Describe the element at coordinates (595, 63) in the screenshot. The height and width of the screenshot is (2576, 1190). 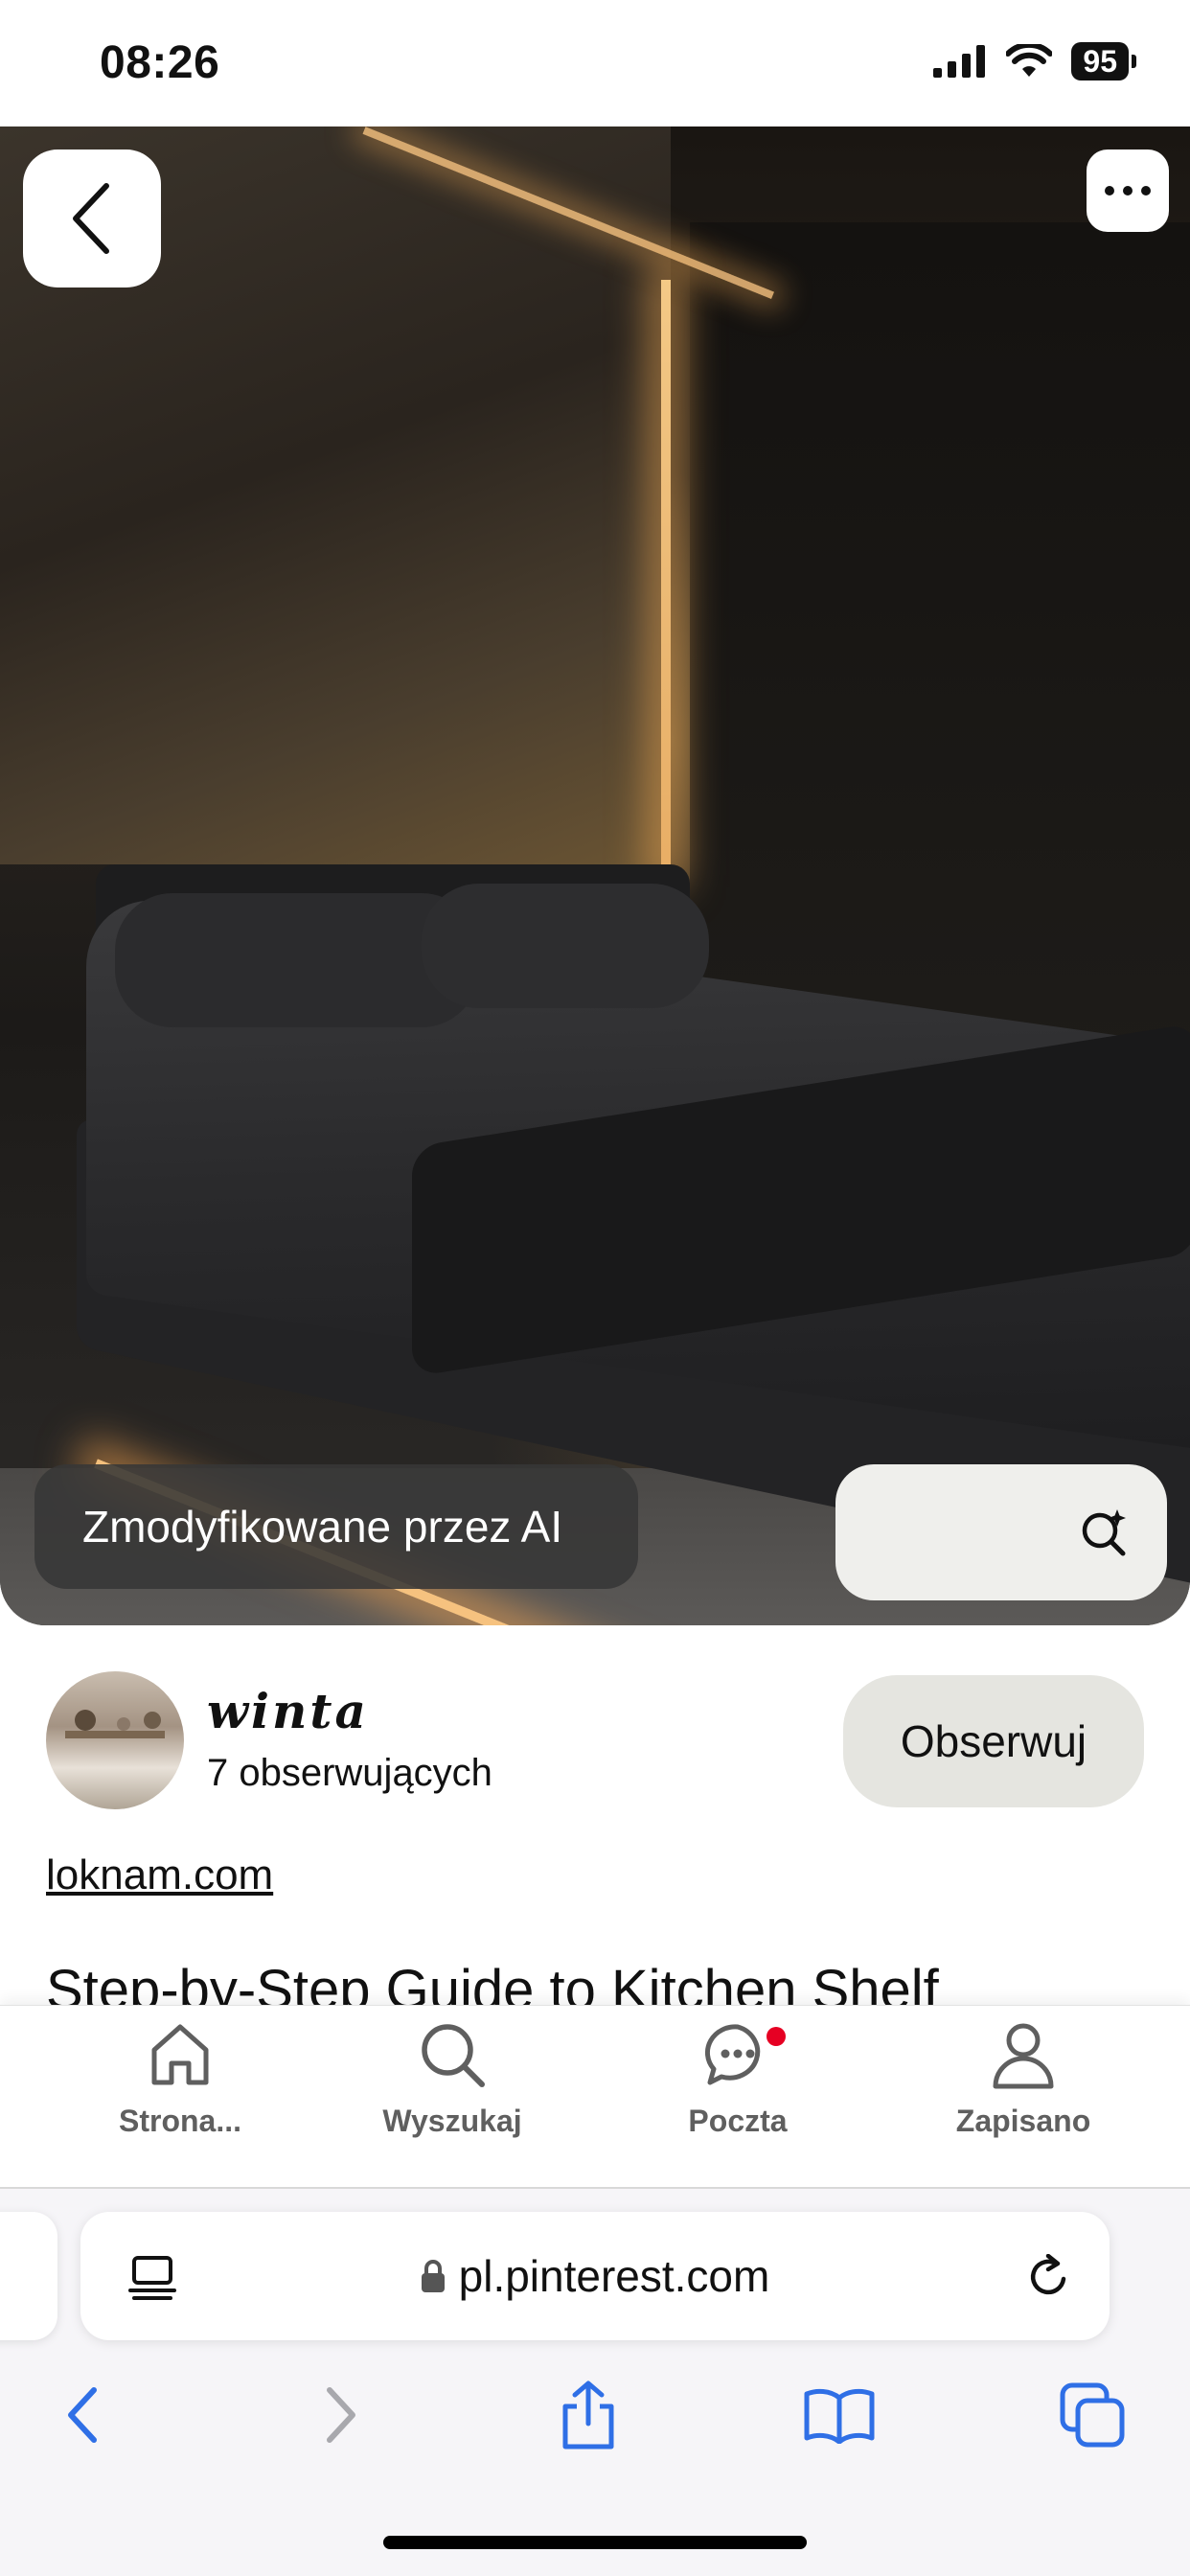
I see `status-bar: 08:26 95` at that location.